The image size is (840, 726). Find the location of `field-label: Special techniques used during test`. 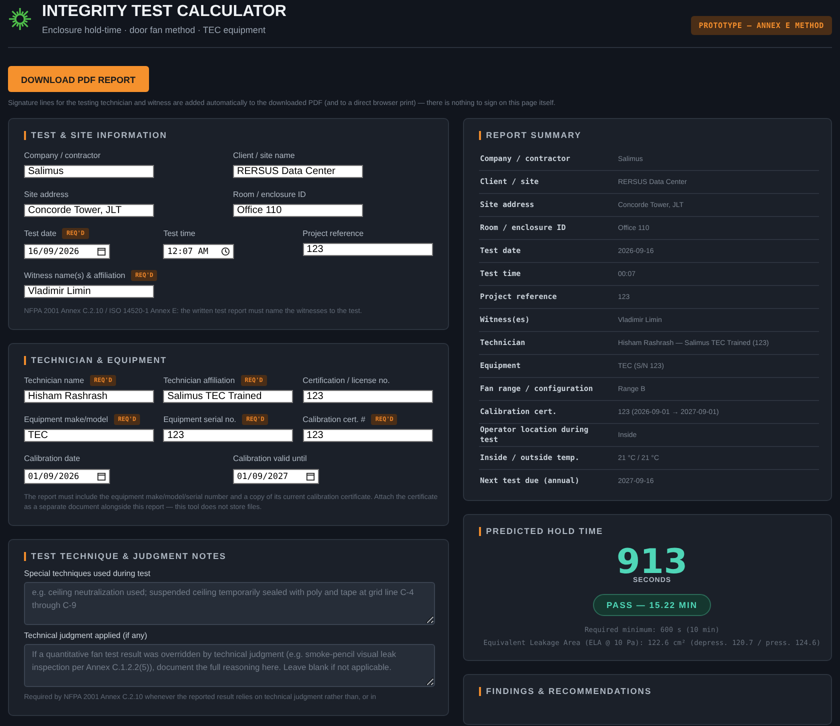

field-label: Special techniques used during test is located at coordinates (88, 573).